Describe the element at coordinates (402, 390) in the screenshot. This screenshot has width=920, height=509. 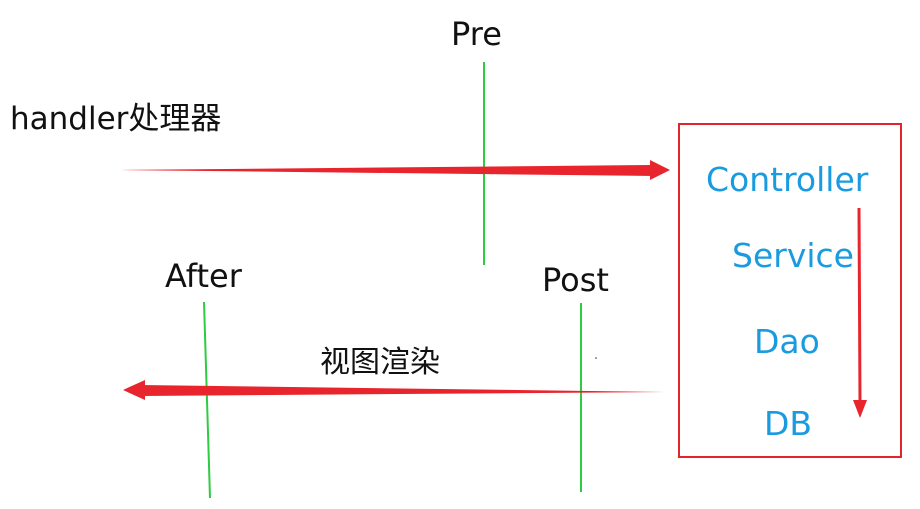
I see `response-arrow` at that location.